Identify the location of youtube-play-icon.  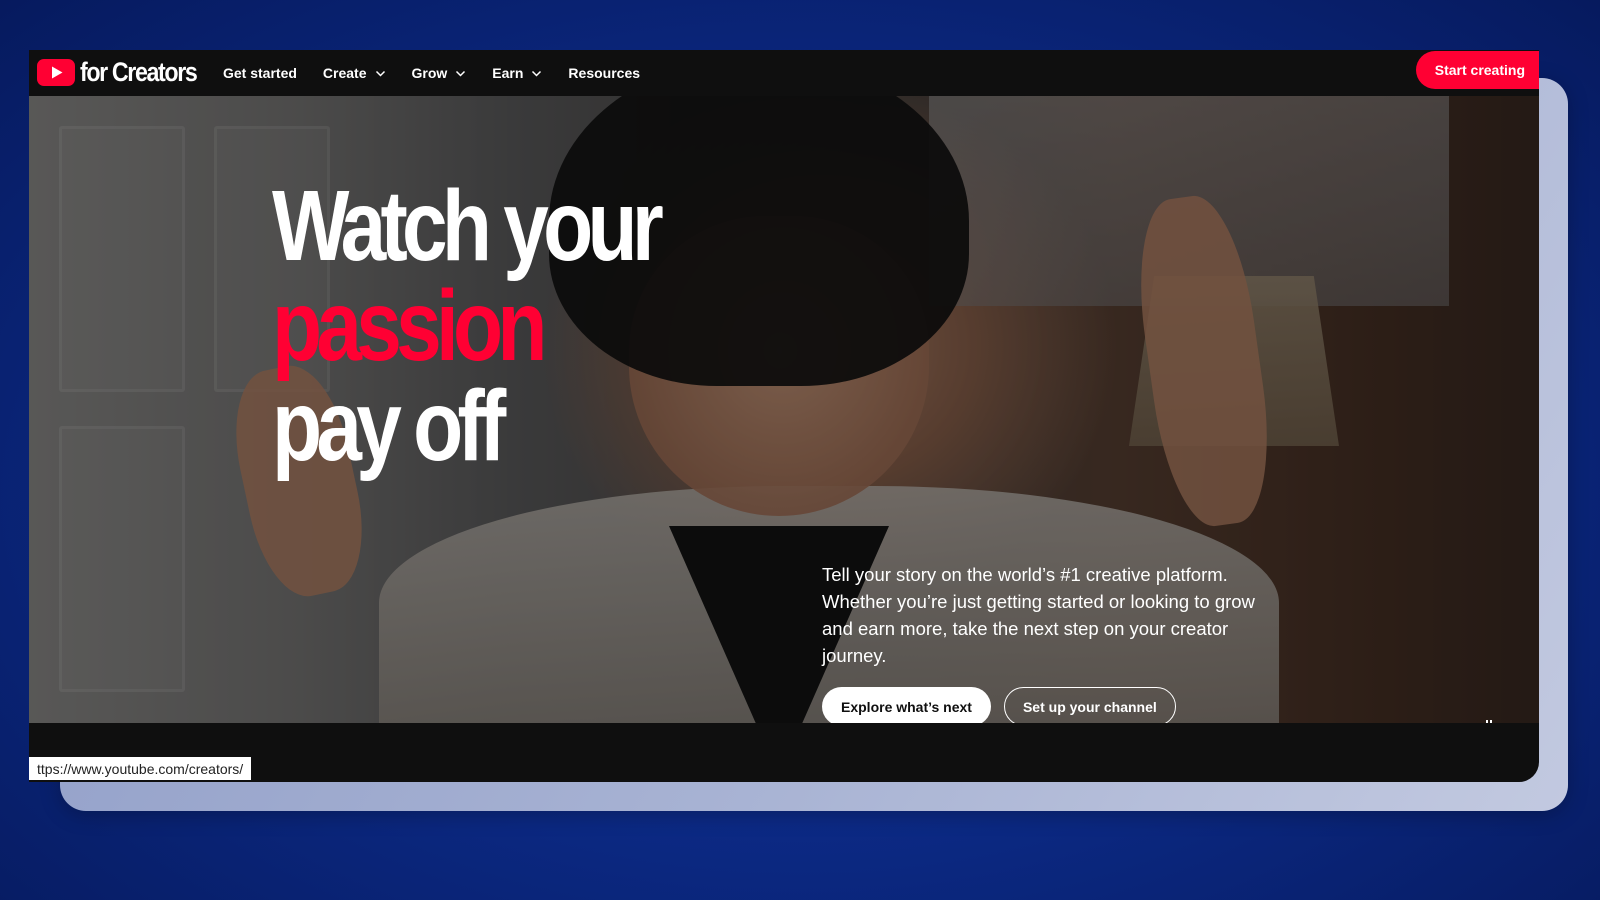
(56, 72).